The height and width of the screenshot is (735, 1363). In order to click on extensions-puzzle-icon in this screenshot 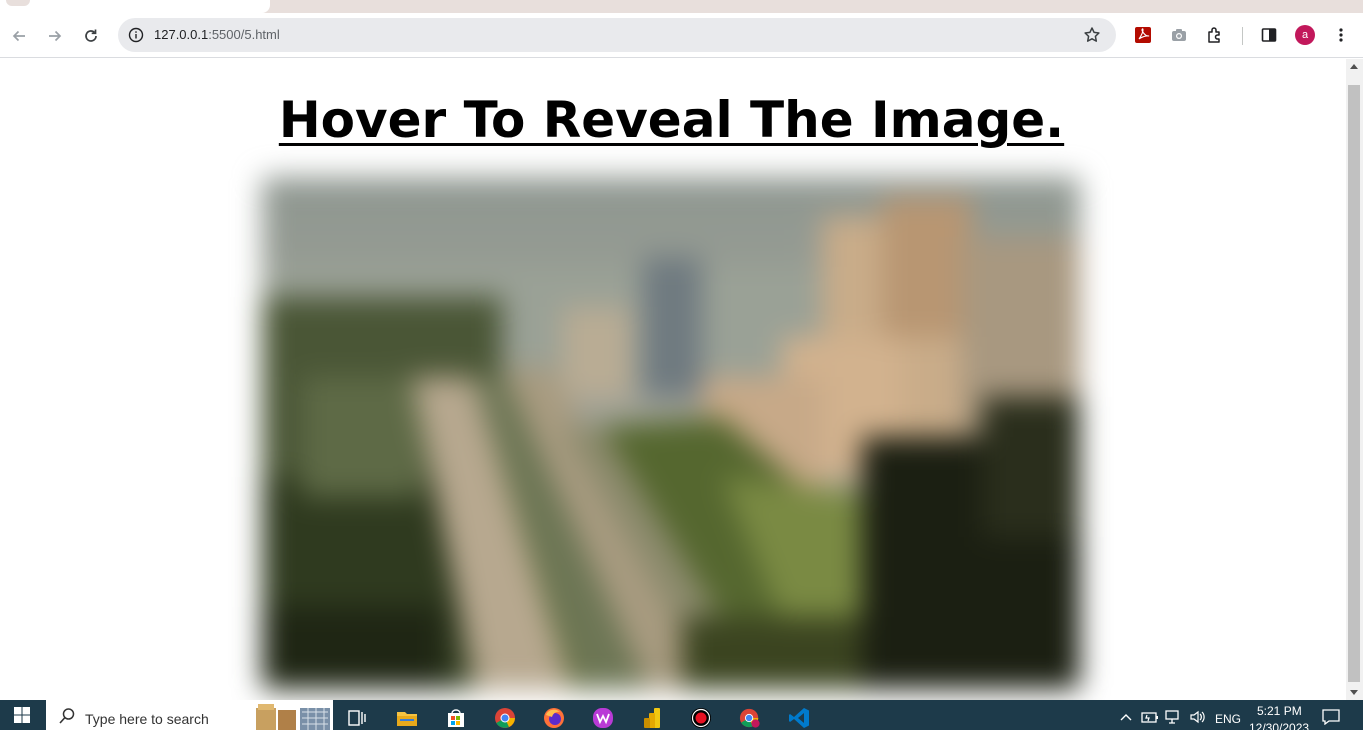, I will do `click(1215, 35)`.